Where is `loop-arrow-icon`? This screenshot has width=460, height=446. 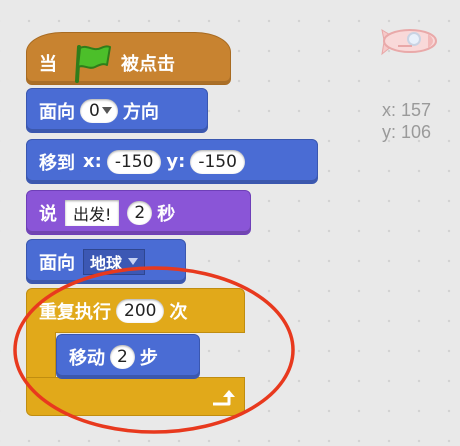 loop-arrow-icon is located at coordinates (224, 398).